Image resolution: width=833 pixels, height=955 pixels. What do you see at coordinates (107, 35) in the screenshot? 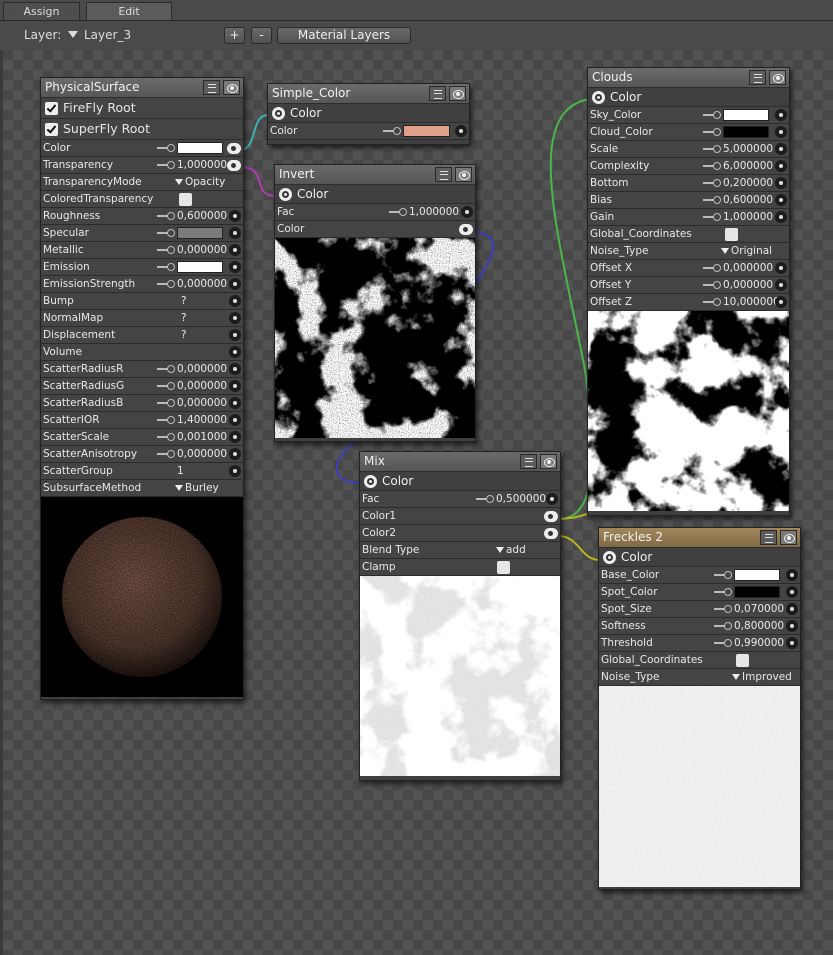
I see `layer-dropdown: Layer_3` at bounding box center [107, 35].